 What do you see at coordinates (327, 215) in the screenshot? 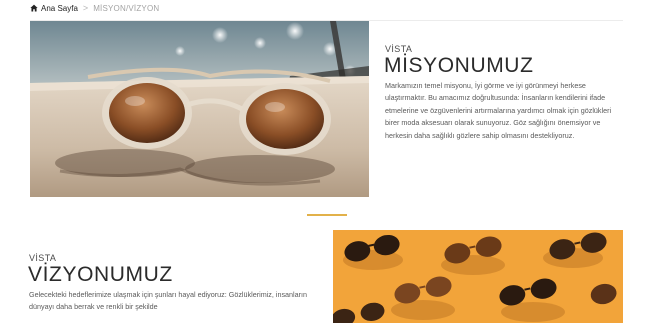
I see `section-divider` at bounding box center [327, 215].